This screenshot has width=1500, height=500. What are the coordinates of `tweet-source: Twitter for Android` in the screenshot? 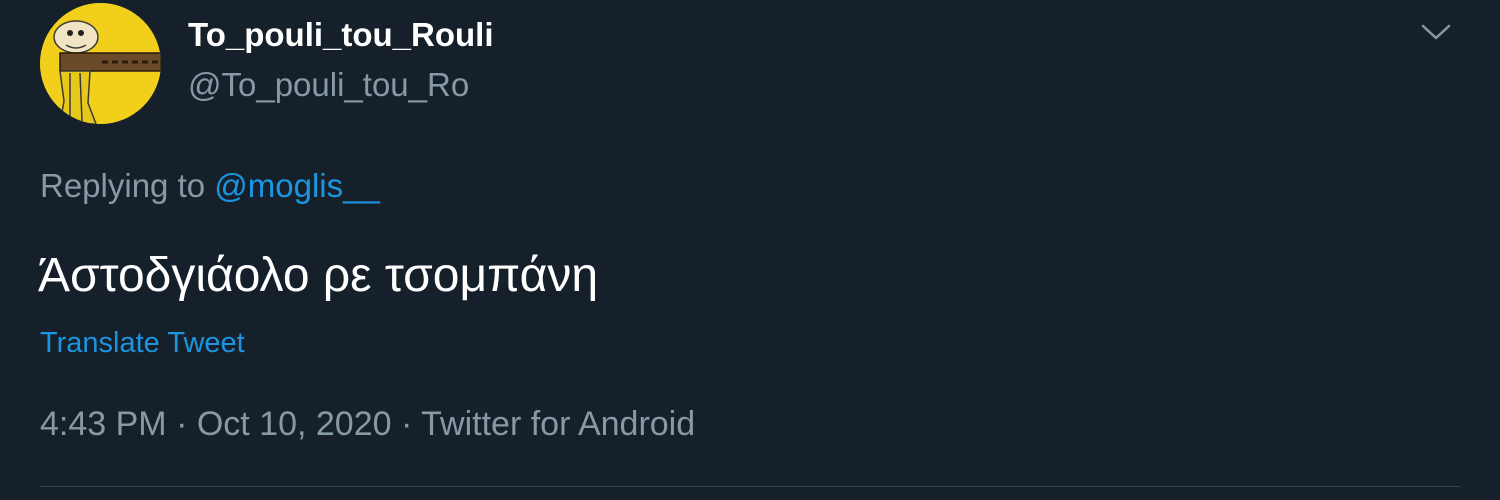 It's located at (558, 424).